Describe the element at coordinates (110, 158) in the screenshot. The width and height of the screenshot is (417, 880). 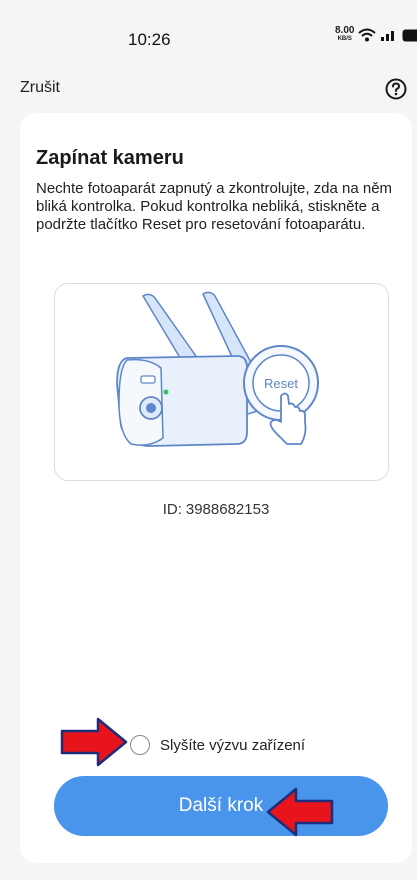
I see `card-title: Zapínat kameru` at that location.